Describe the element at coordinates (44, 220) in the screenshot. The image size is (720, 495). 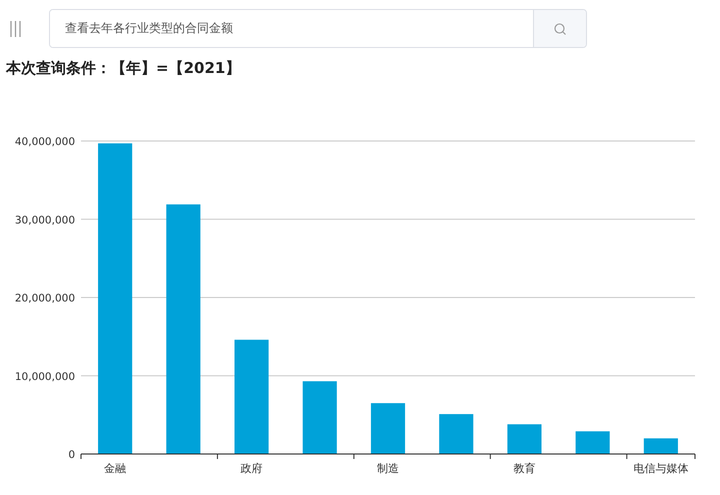
I see `y-tick-label: 30,000,000` at that location.